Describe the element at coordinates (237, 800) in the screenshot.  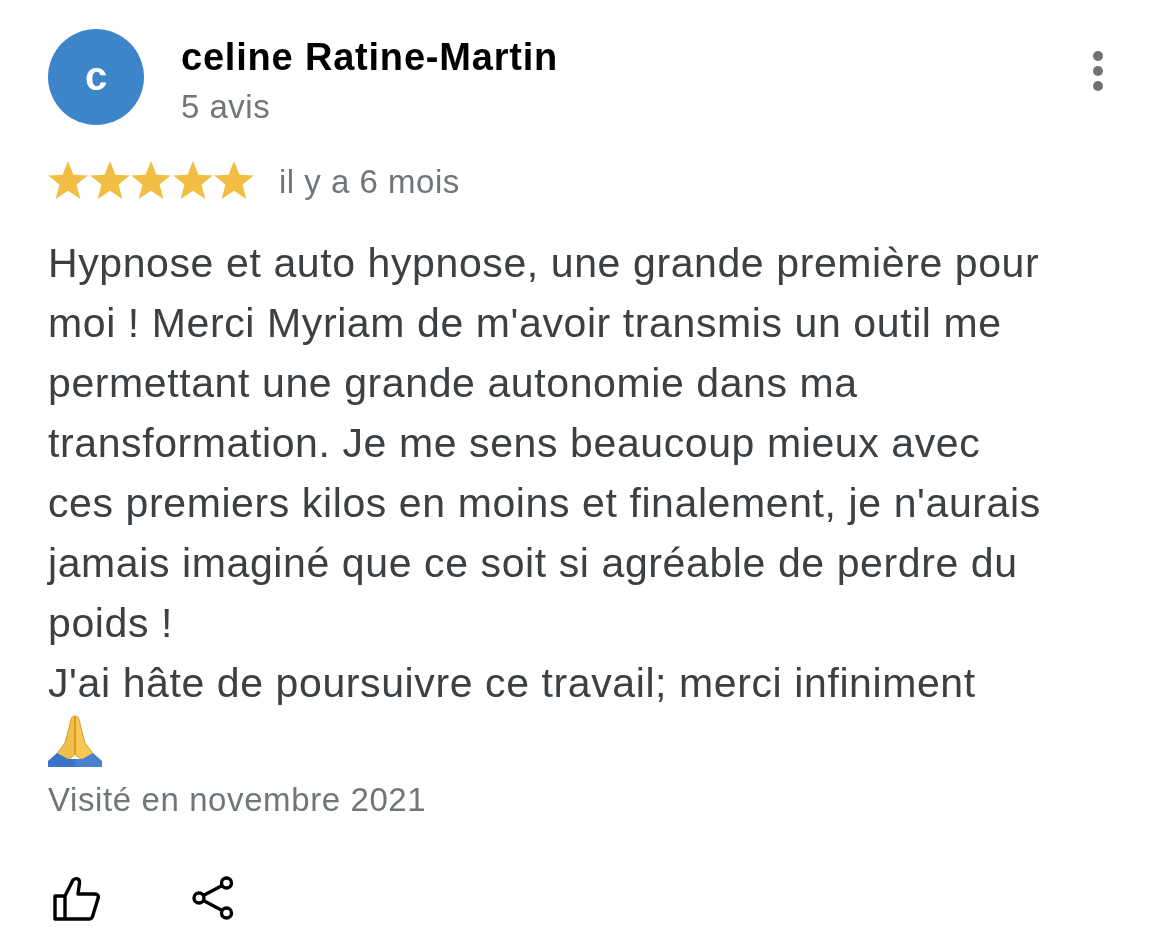
I see `visit-date: Visité en novembre 2021` at that location.